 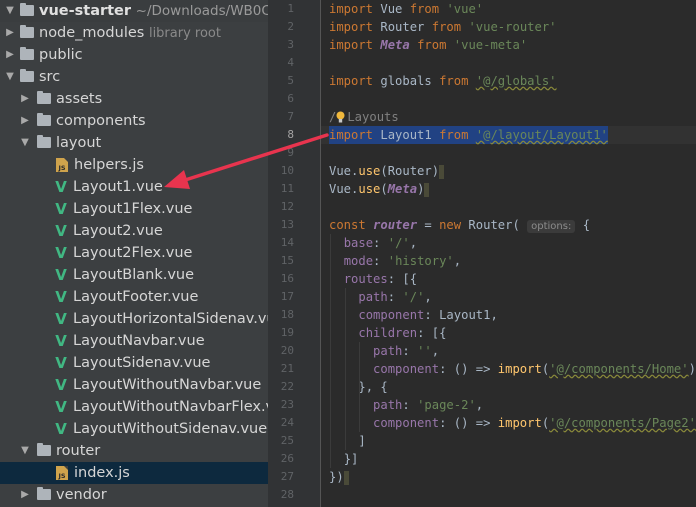 What do you see at coordinates (134, 253) in the screenshot?
I see `tree-item-layout2flex-vue: V Layout2Flex.vue` at bounding box center [134, 253].